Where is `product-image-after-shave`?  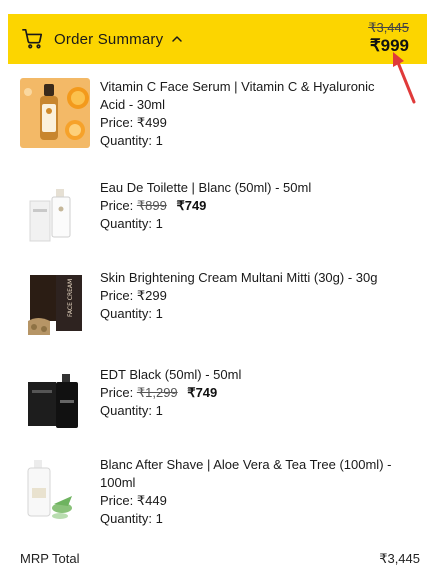 product-image-after-shave is located at coordinates (55, 491).